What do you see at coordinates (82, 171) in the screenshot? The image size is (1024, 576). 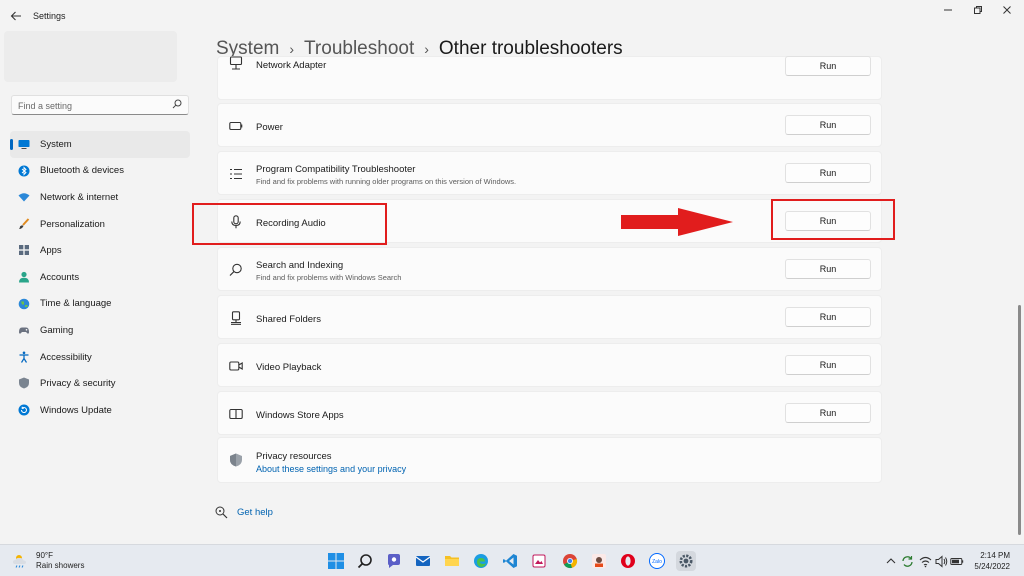 I see `sidebar-item-label: Bluetooth & devices` at bounding box center [82, 171].